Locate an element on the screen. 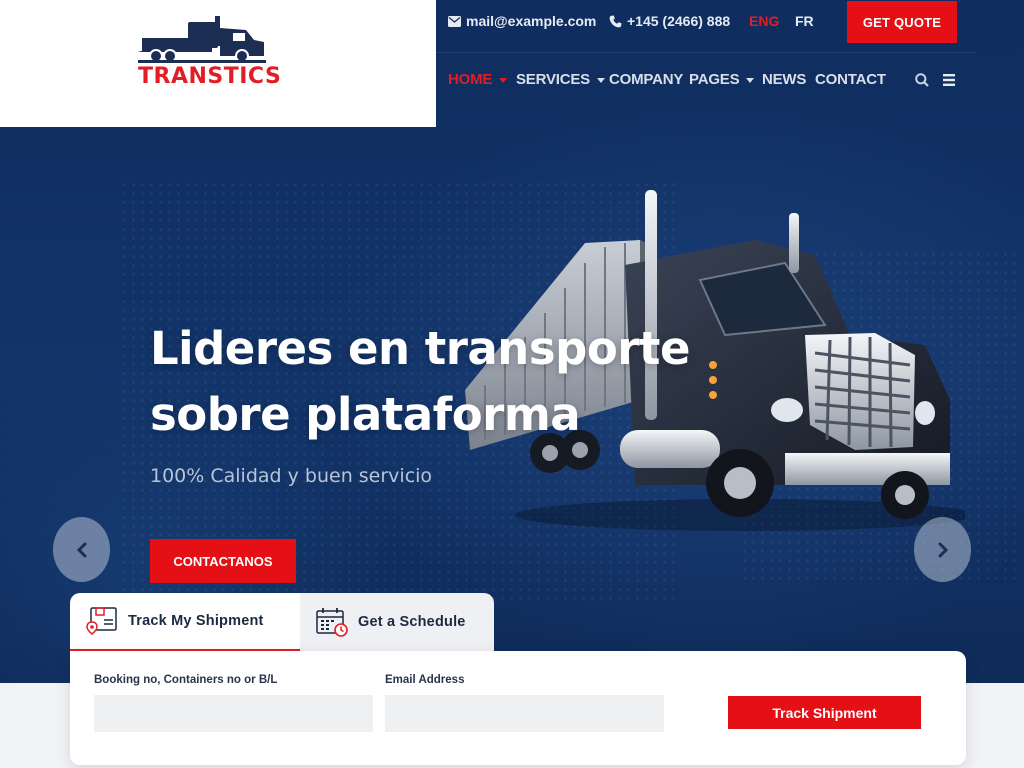 This screenshot has width=1024, height=768. contact-button: CONTACTANOS is located at coordinates (223, 561).